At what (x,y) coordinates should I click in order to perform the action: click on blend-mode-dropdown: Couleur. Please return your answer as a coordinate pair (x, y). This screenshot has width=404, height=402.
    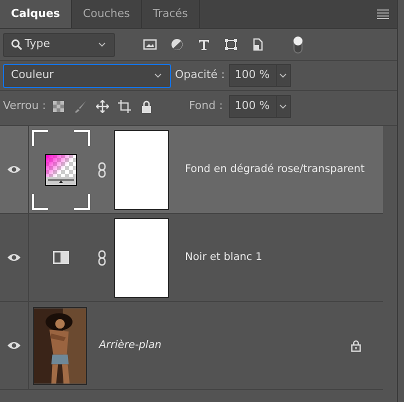
    Looking at the image, I should click on (87, 76).